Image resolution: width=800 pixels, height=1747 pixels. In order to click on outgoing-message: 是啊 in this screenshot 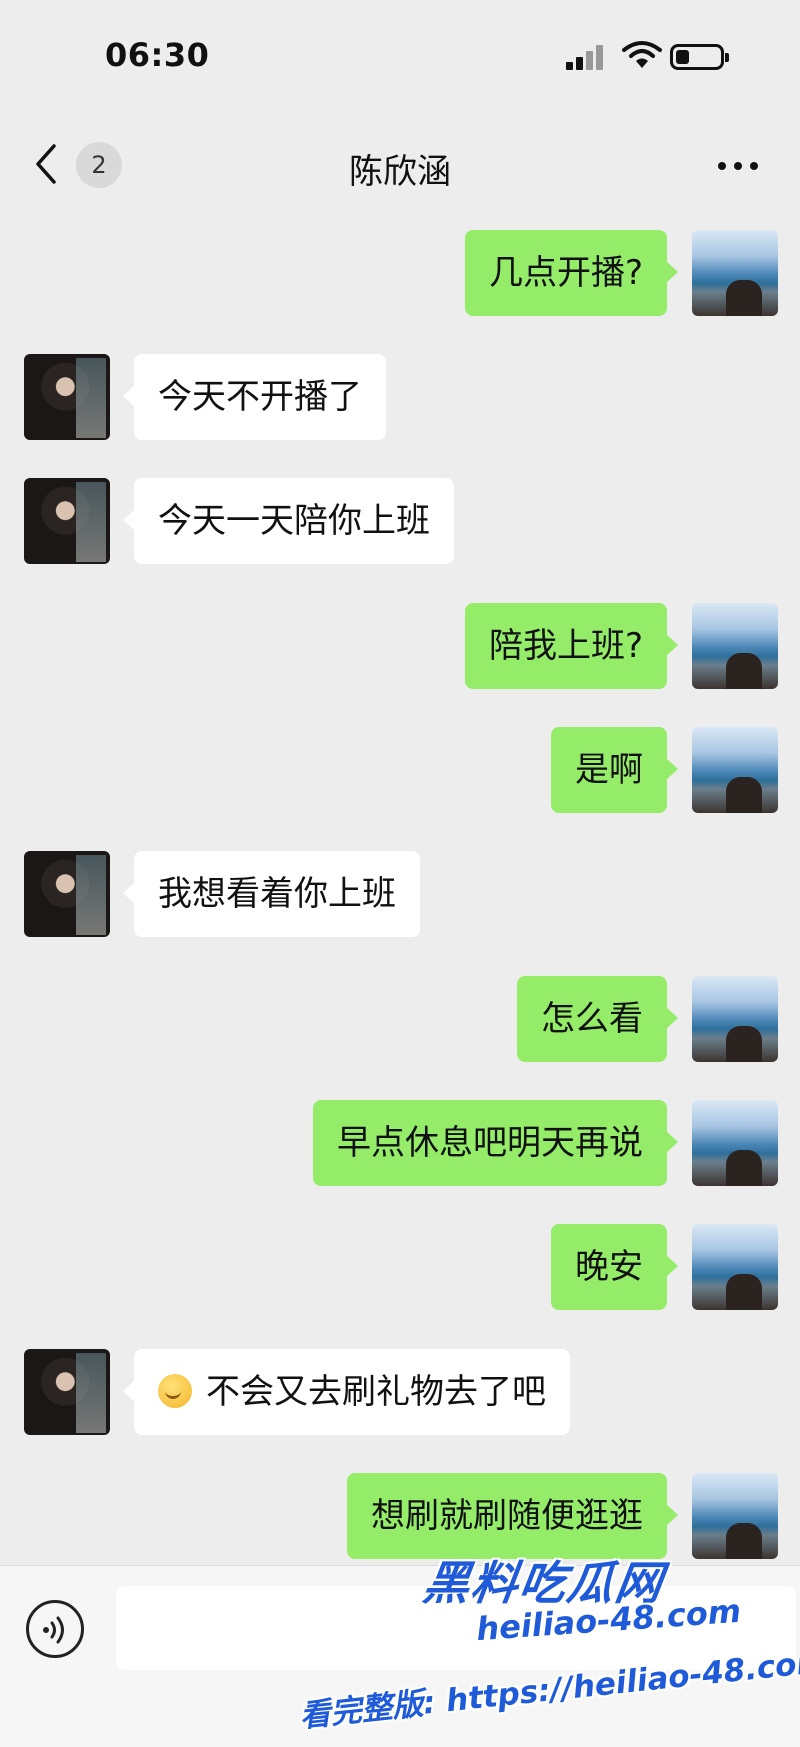, I will do `click(400, 771)`.